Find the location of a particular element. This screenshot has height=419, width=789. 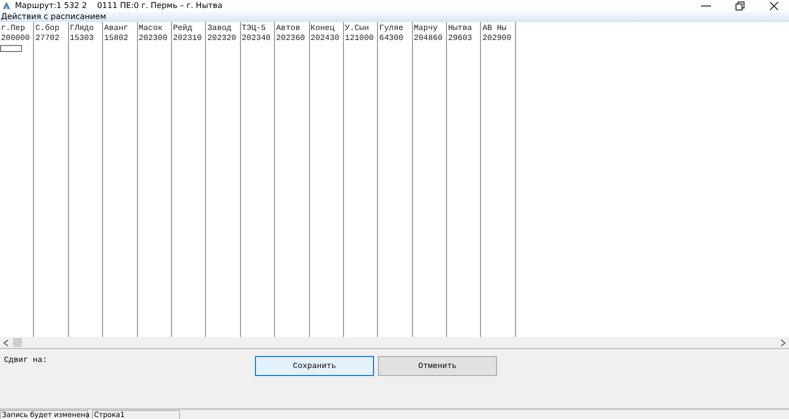

table-cell-text: 202900 is located at coordinates (496, 39).